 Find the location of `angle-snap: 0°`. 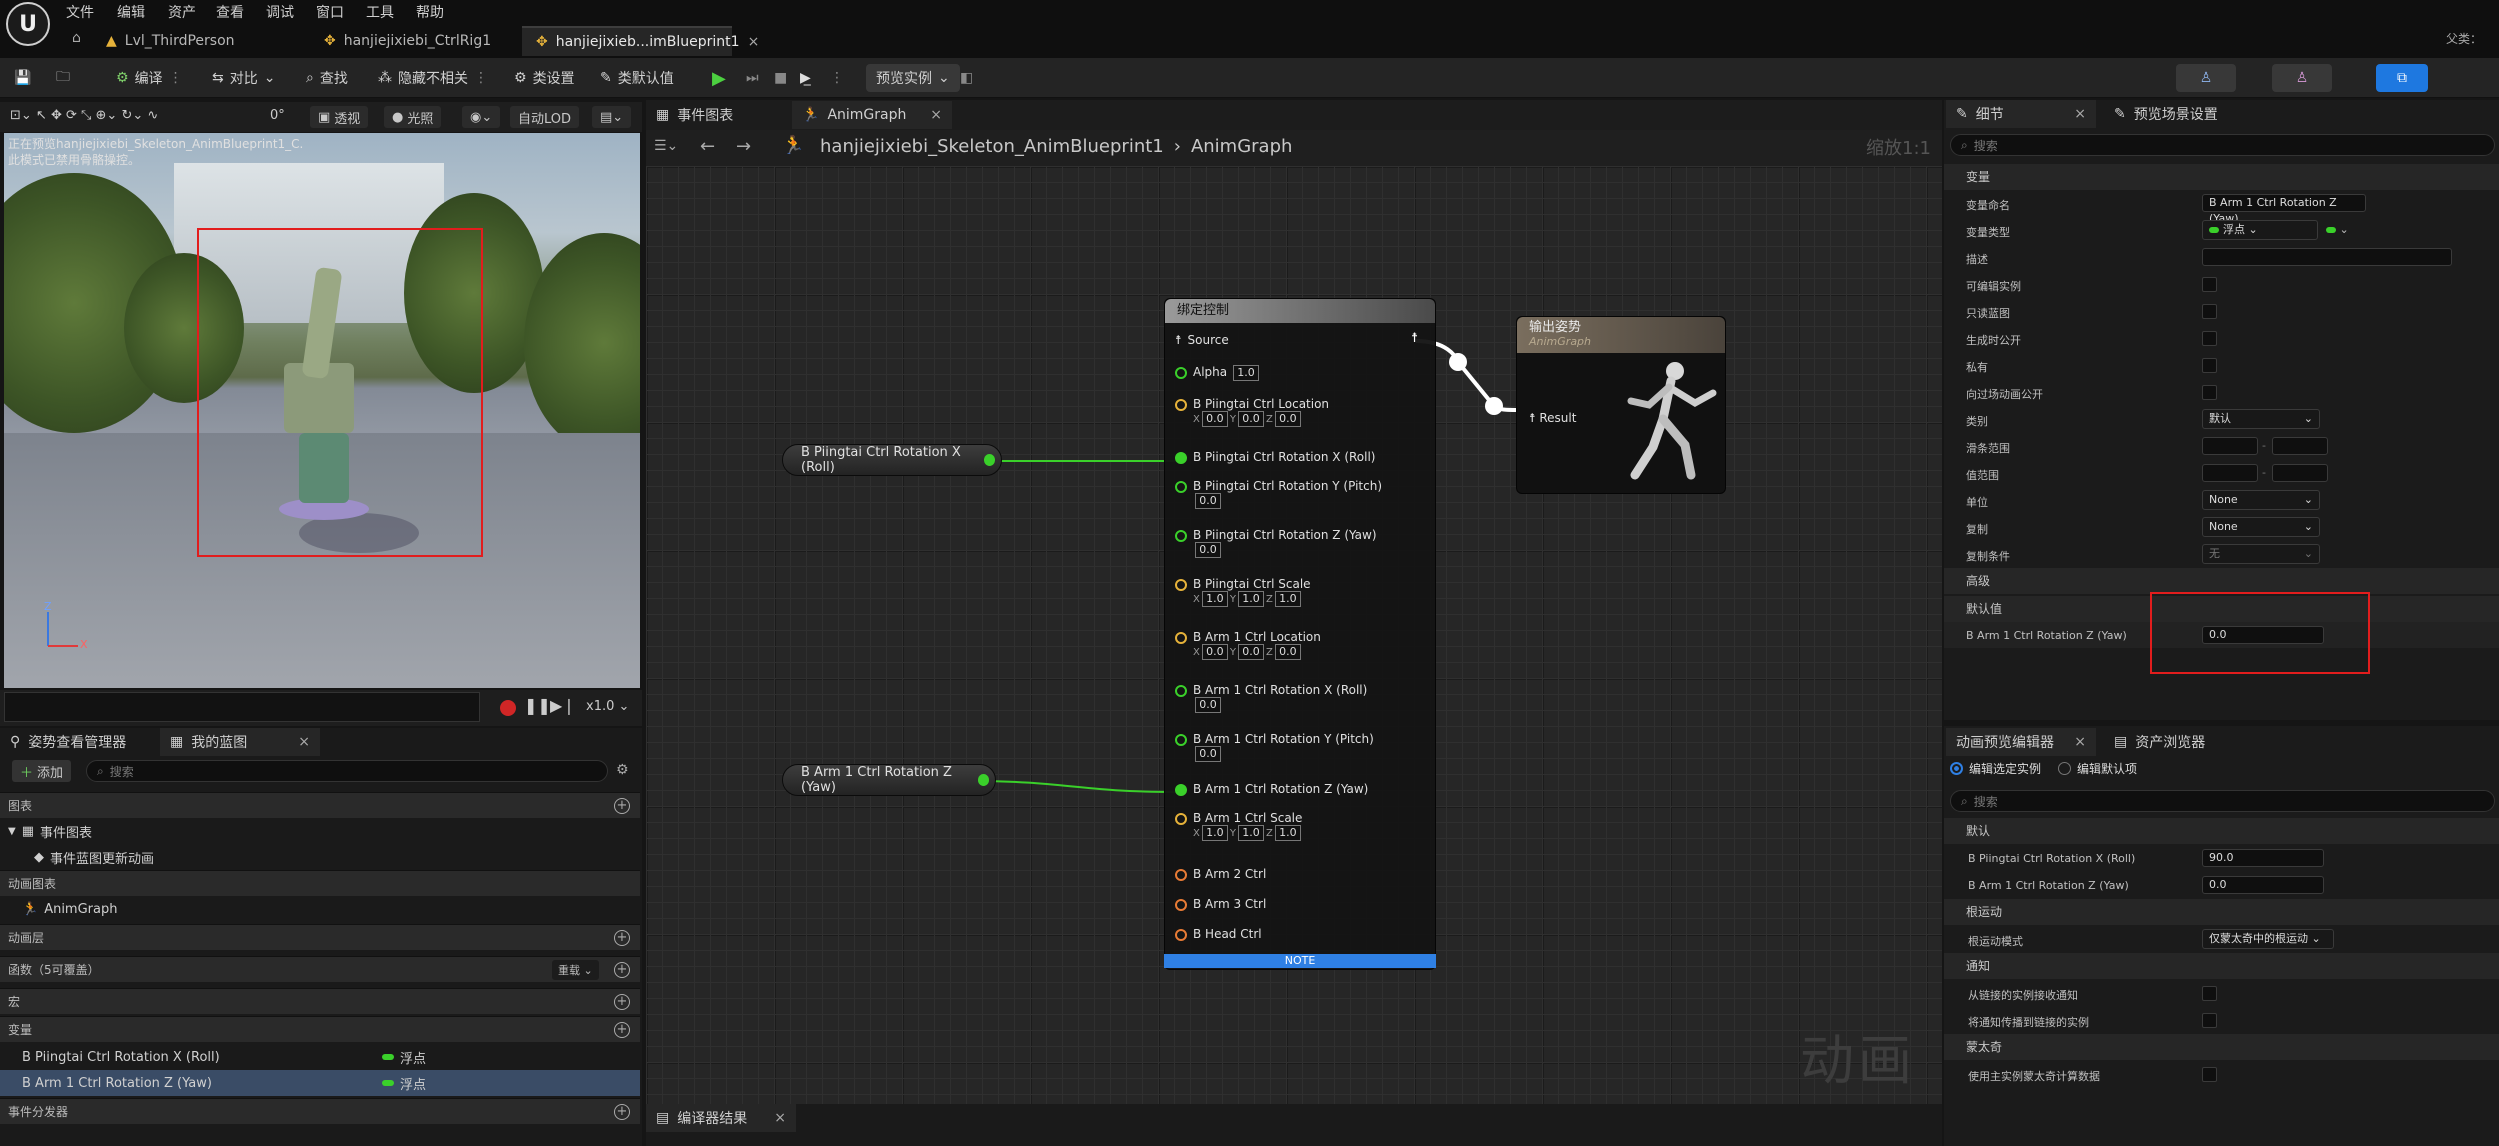

angle-snap: 0° is located at coordinates (277, 115).